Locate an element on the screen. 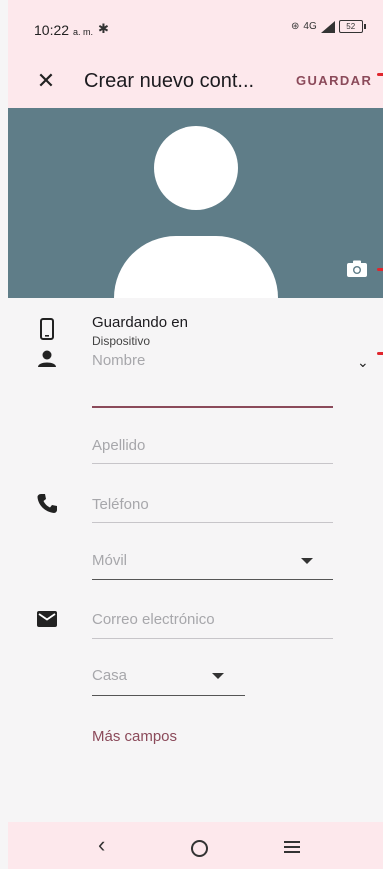  person-icon is located at coordinates (47, 358).